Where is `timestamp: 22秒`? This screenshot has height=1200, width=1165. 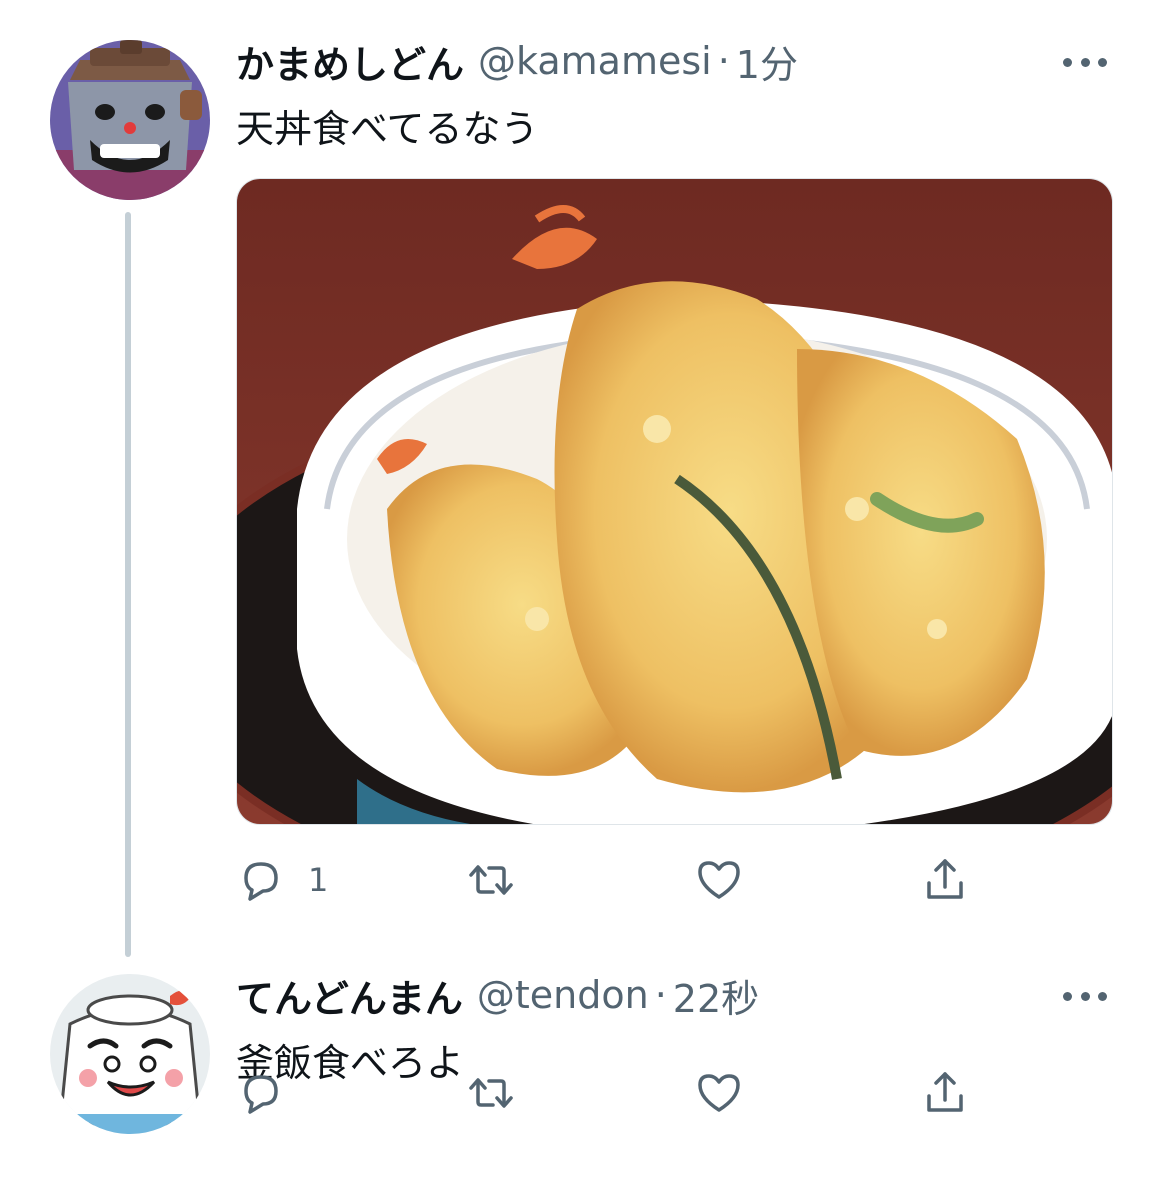
timestamp: 22秒 is located at coordinates (716, 995).